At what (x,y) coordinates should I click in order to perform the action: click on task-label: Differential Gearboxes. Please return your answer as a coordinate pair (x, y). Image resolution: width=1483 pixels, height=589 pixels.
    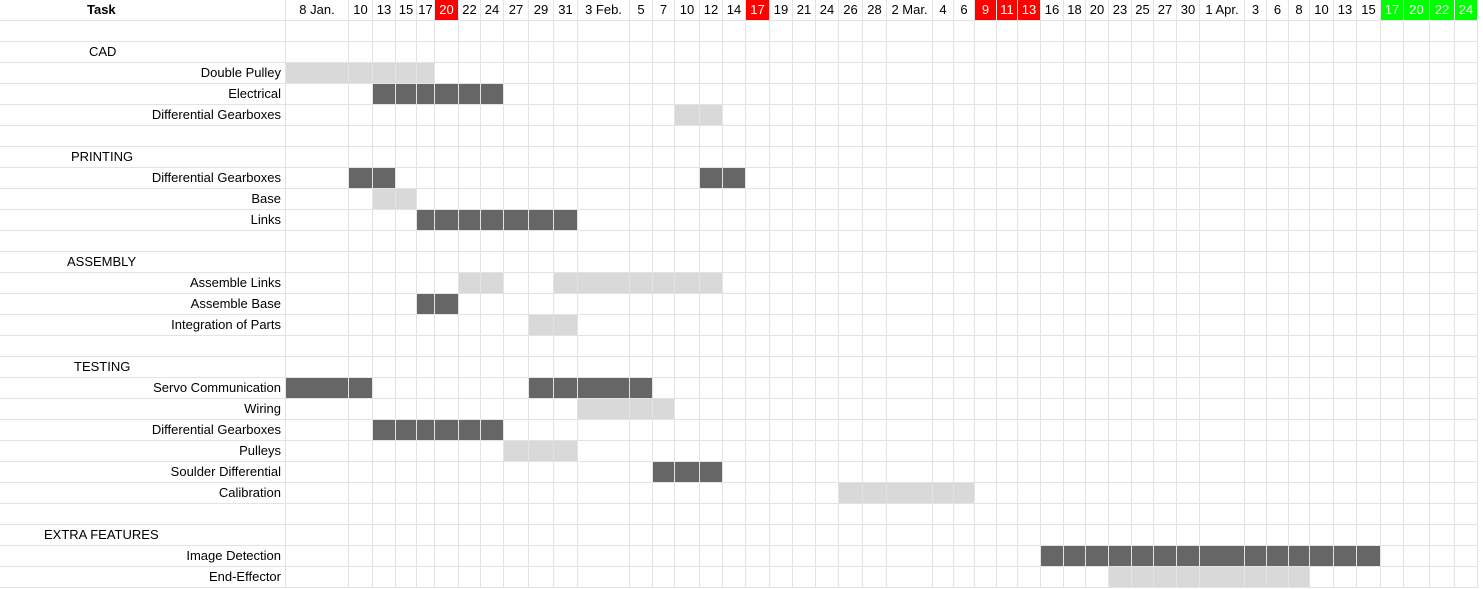
    Looking at the image, I should click on (143, 115).